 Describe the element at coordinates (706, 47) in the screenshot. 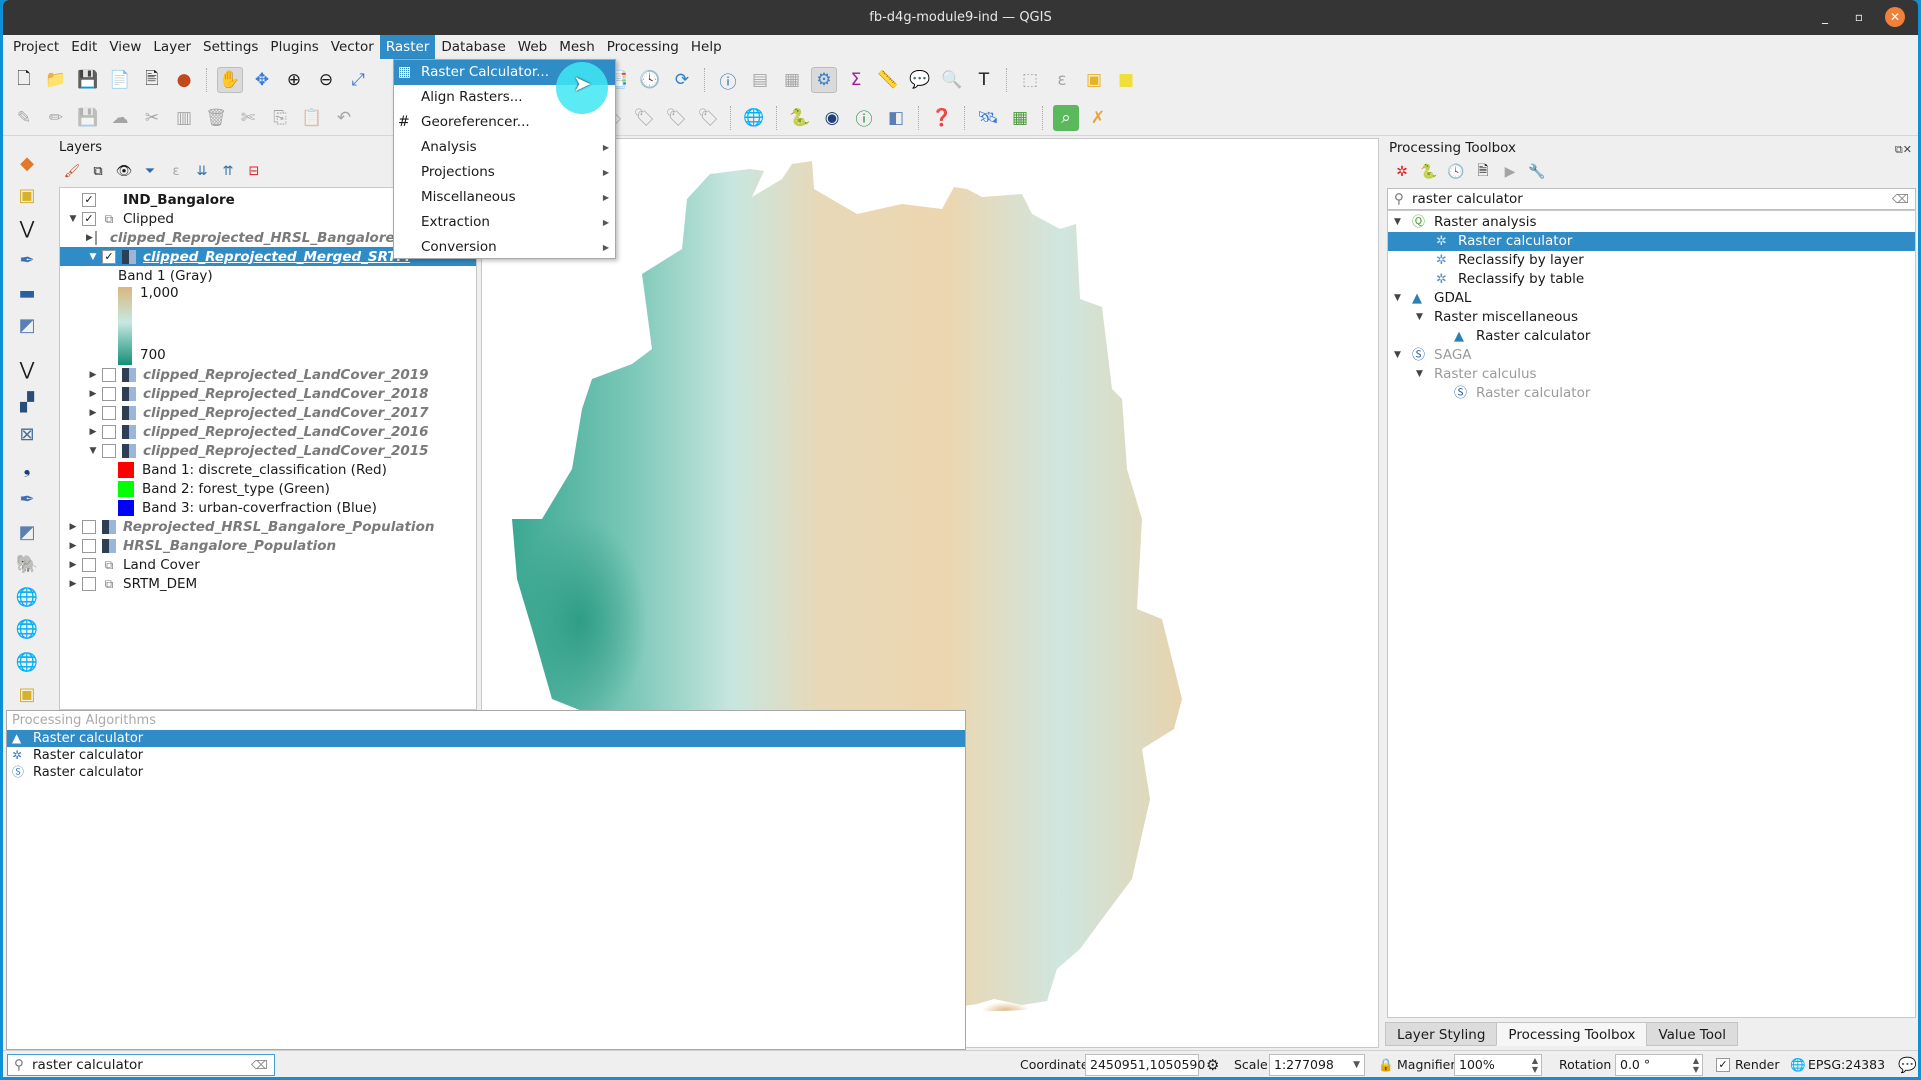

I see `menu-help: Help` at that location.